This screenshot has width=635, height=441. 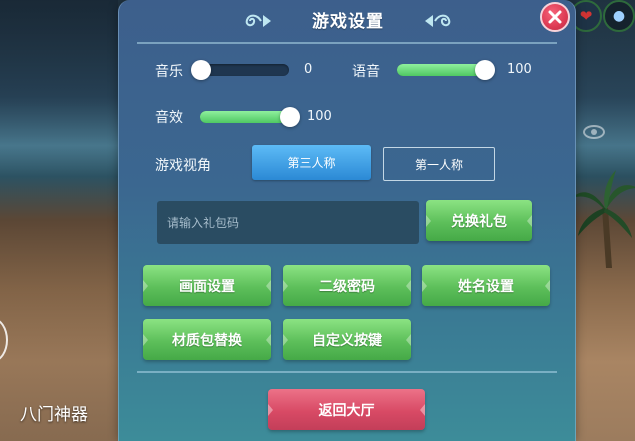 I want to click on custom-keys-button: 自定义按键, so click(x=347, y=339).